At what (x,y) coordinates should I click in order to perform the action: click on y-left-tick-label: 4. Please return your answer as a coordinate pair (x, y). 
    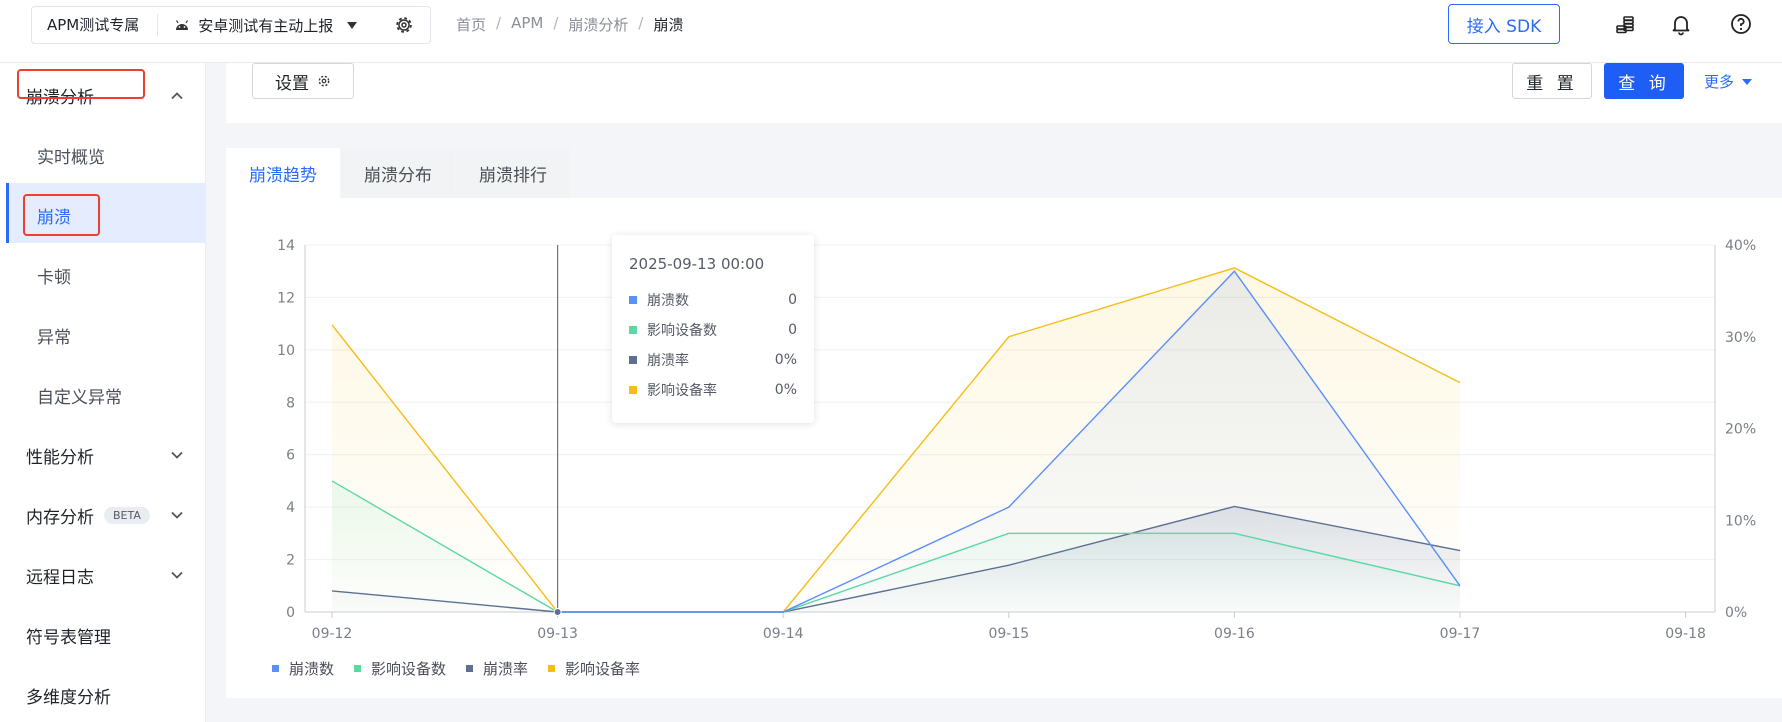
    Looking at the image, I should click on (290, 508).